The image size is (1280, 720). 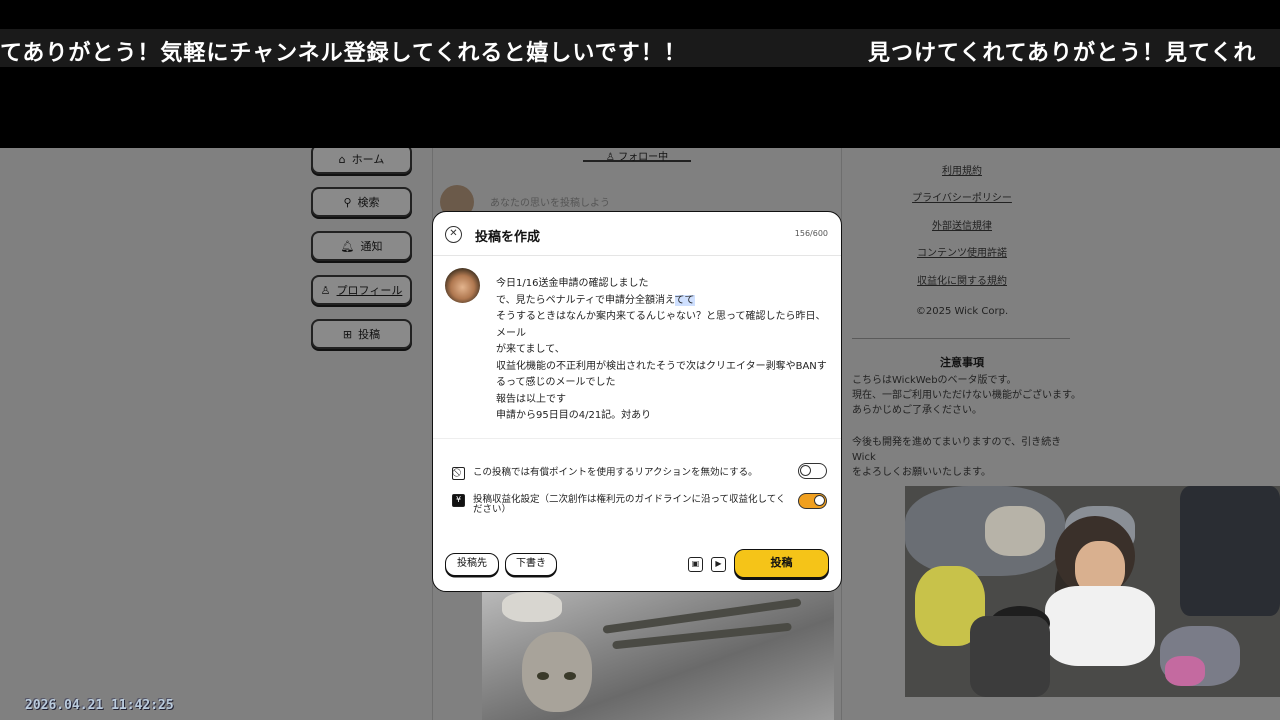 What do you see at coordinates (962, 224) in the screenshot?
I see `link-external-transmission: 外部送信規律` at bounding box center [962, 224].